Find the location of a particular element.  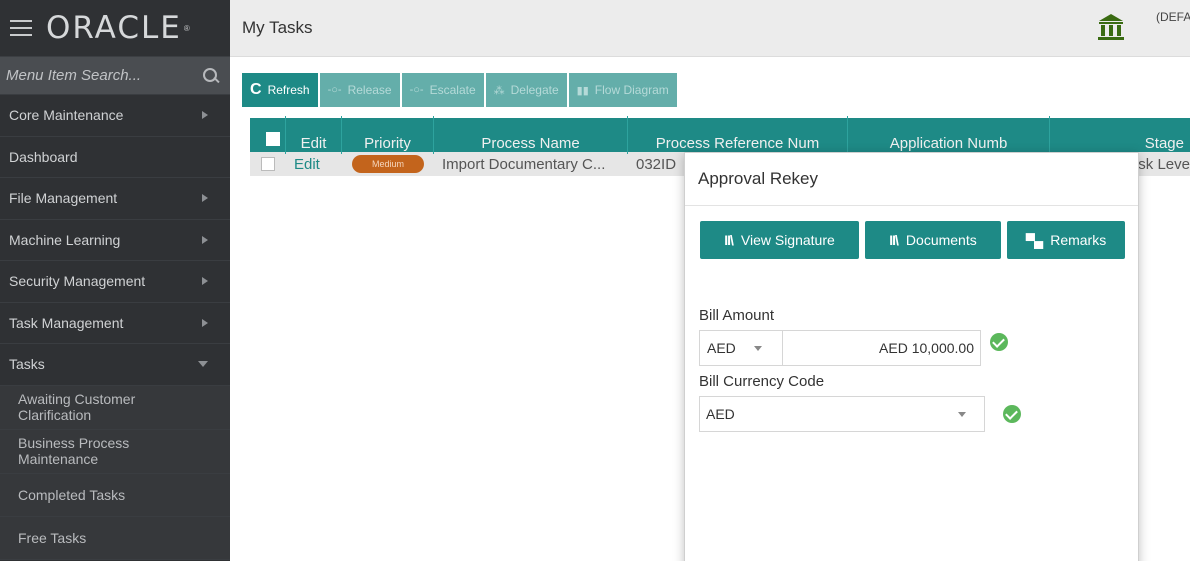

sidebar-subitem-business-process-maintenance: Business Process Maintenance is located at coordinates (115, 451).